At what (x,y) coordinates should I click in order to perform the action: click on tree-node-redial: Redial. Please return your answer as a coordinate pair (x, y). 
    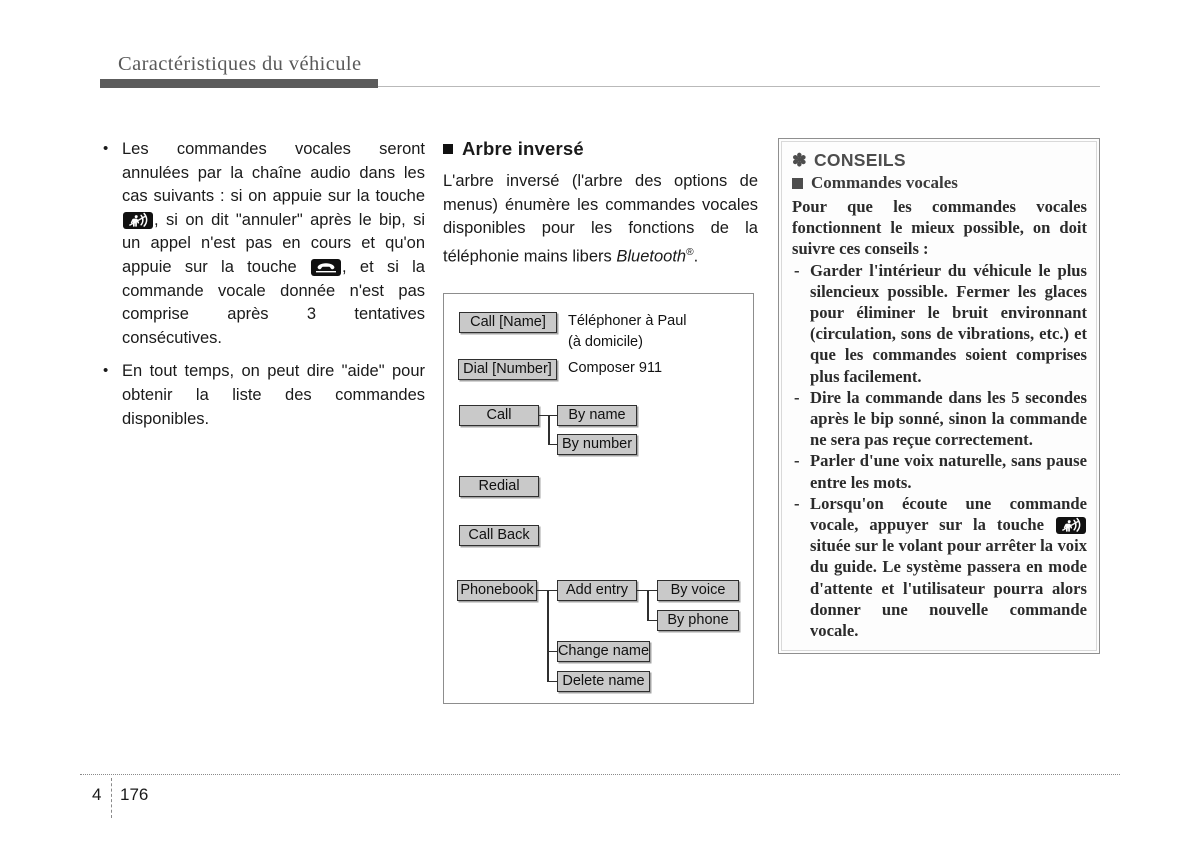
    Looking at the image, I should click on (499, 486).